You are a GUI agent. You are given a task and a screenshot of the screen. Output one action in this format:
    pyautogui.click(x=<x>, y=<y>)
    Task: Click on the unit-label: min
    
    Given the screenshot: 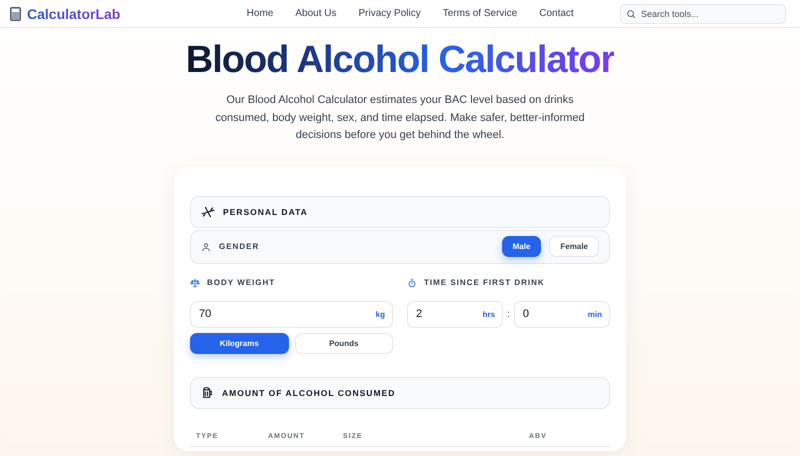 What is the action you would take?
    pyautogui.click(x=595, y=314)
    